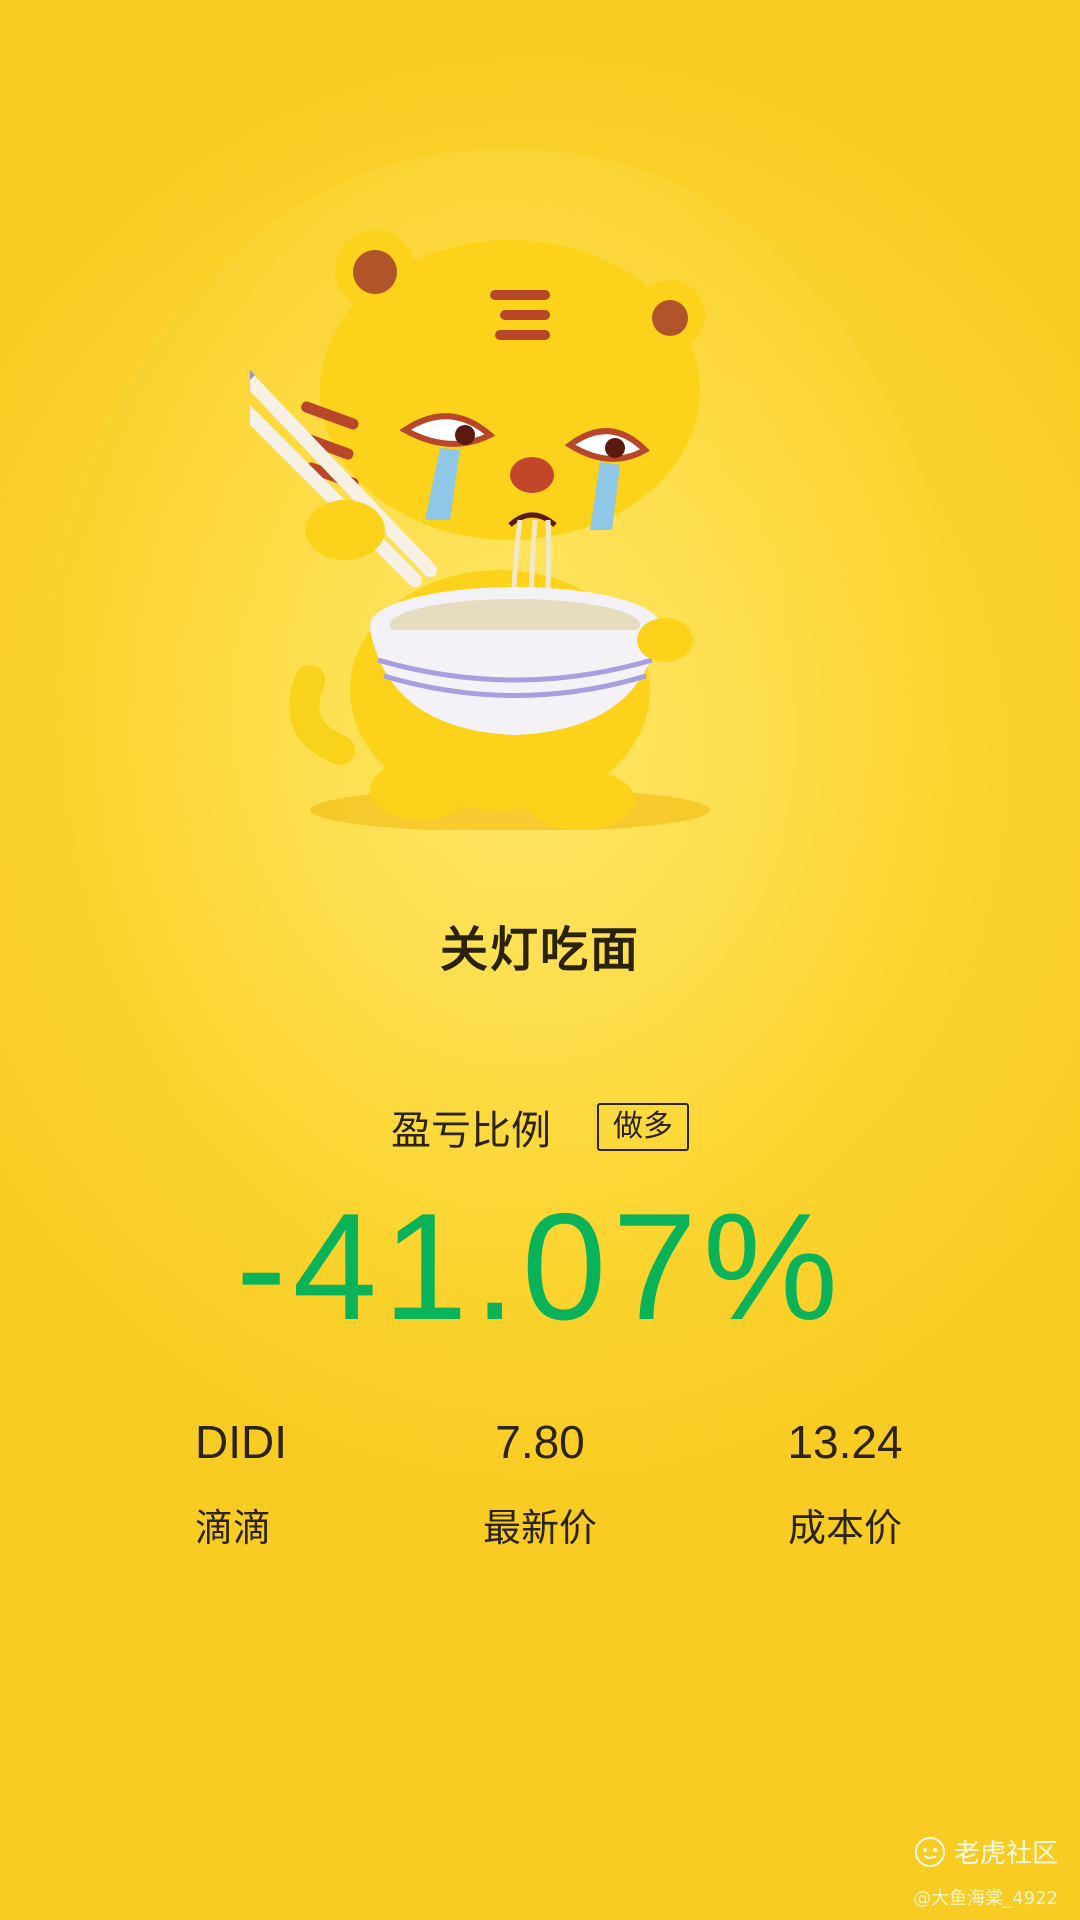 Image resolution: width=1080 pixels, height=1920 pixels. Describe the element at coordinates (1005, 1854) in the screenshot. I see `brand-name: 老虎社区` at that location.